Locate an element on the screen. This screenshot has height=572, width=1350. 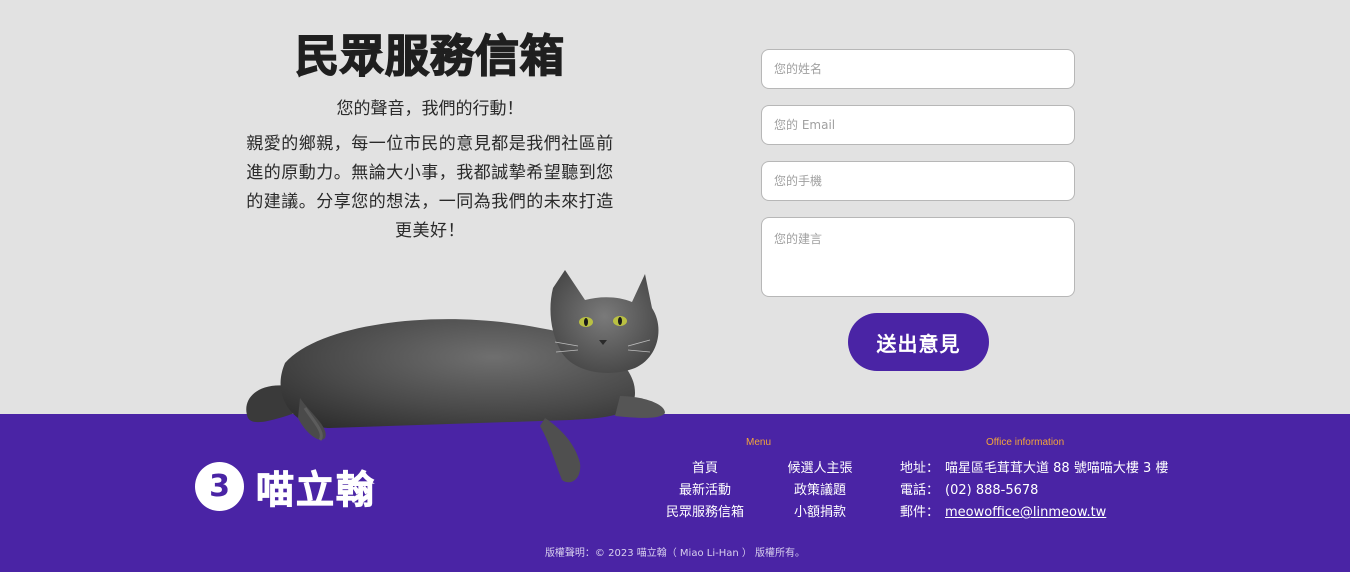
footer-menu-column-2: 候選人主張 政策議題 小額捐款 is located at coordinates (820, 491).